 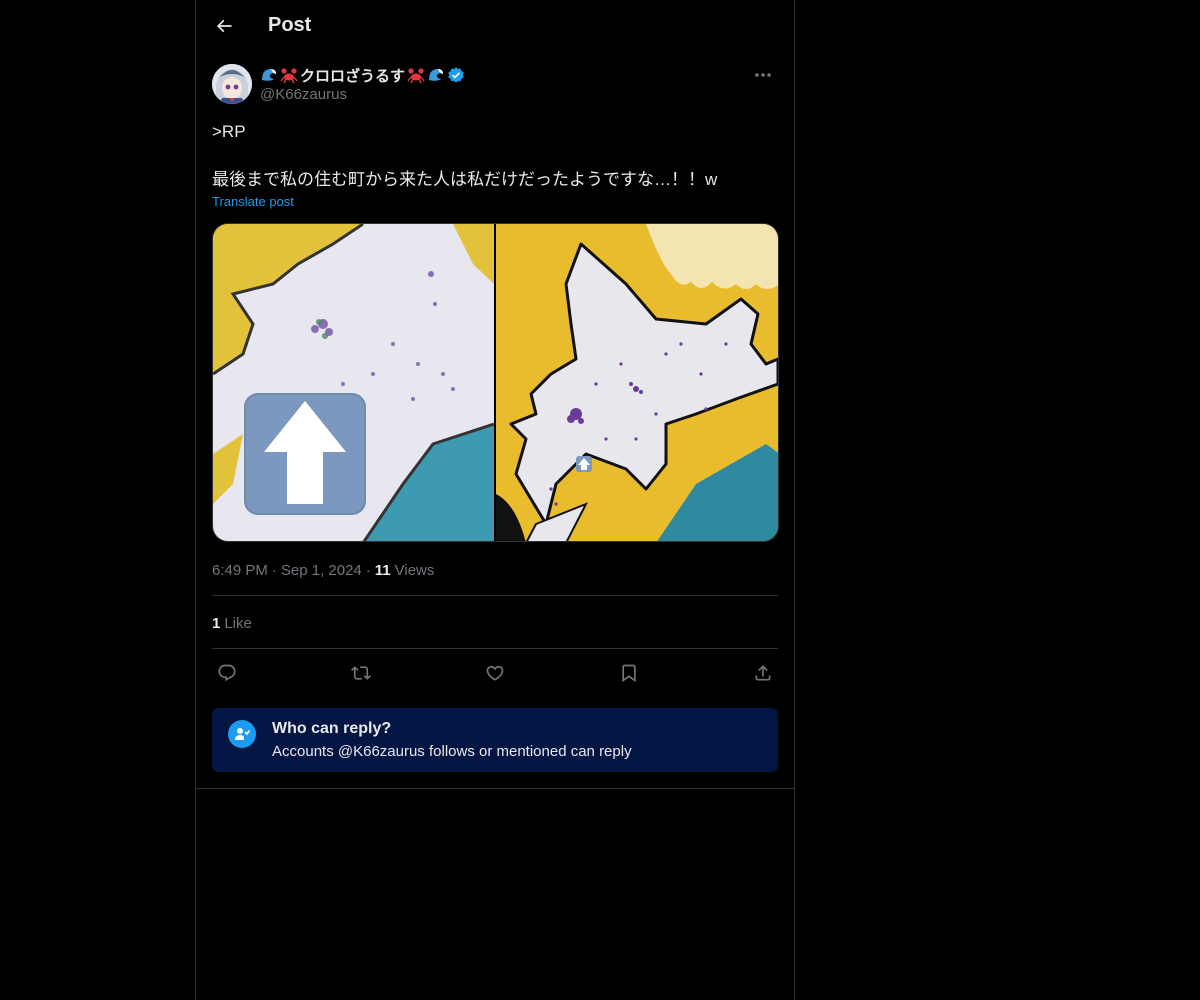 I want to click on display-name-text: クロロざうるす, so click(x=353, y=76).